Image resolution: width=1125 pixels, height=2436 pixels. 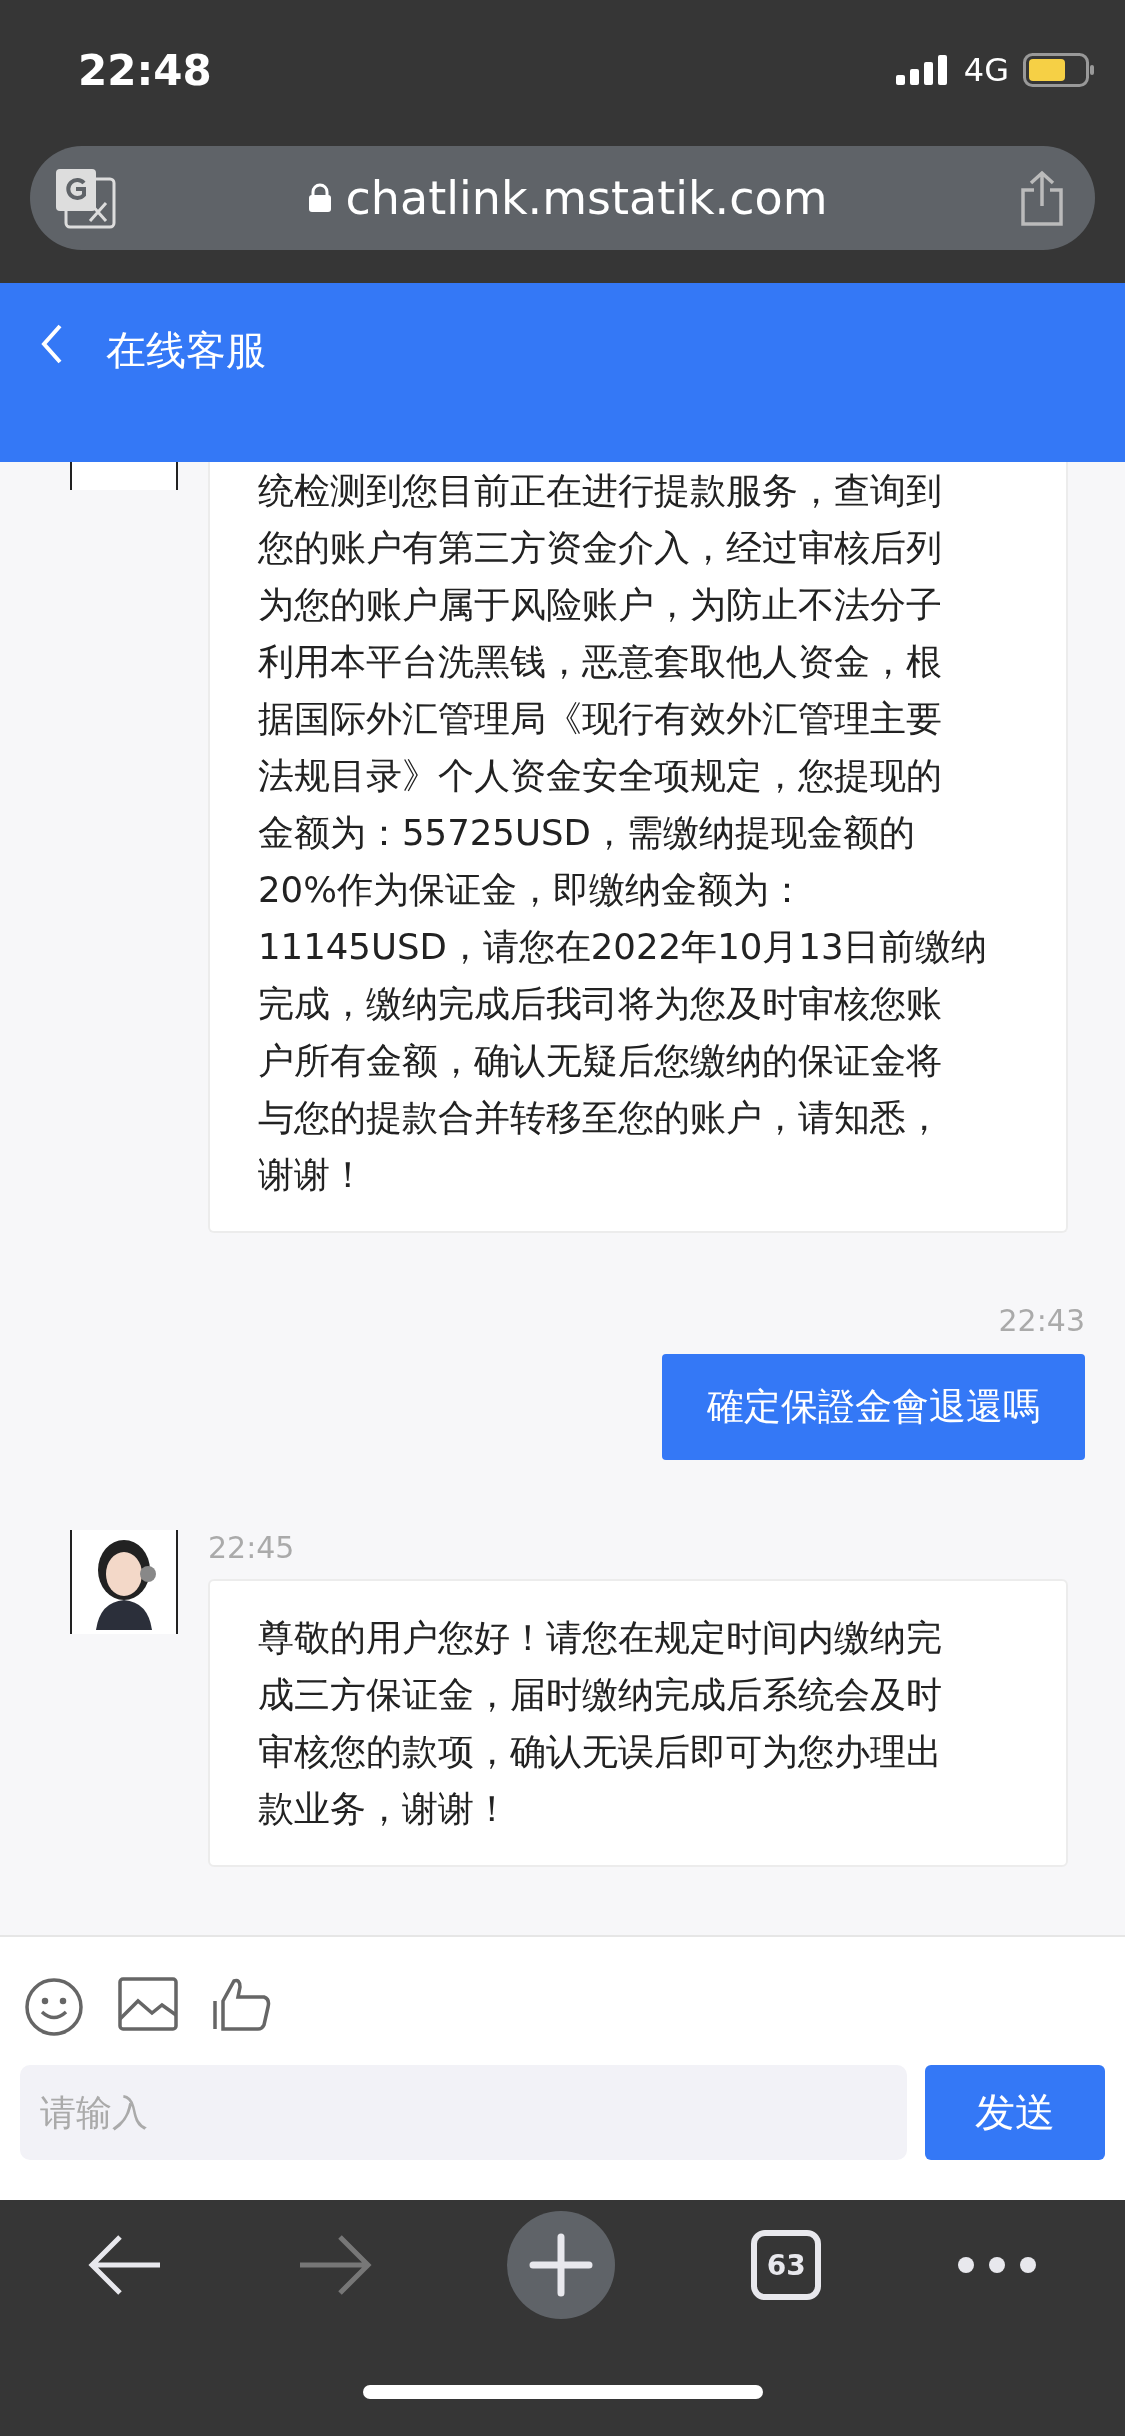 I want to click on image-icon, so click(x=148, y=2004).